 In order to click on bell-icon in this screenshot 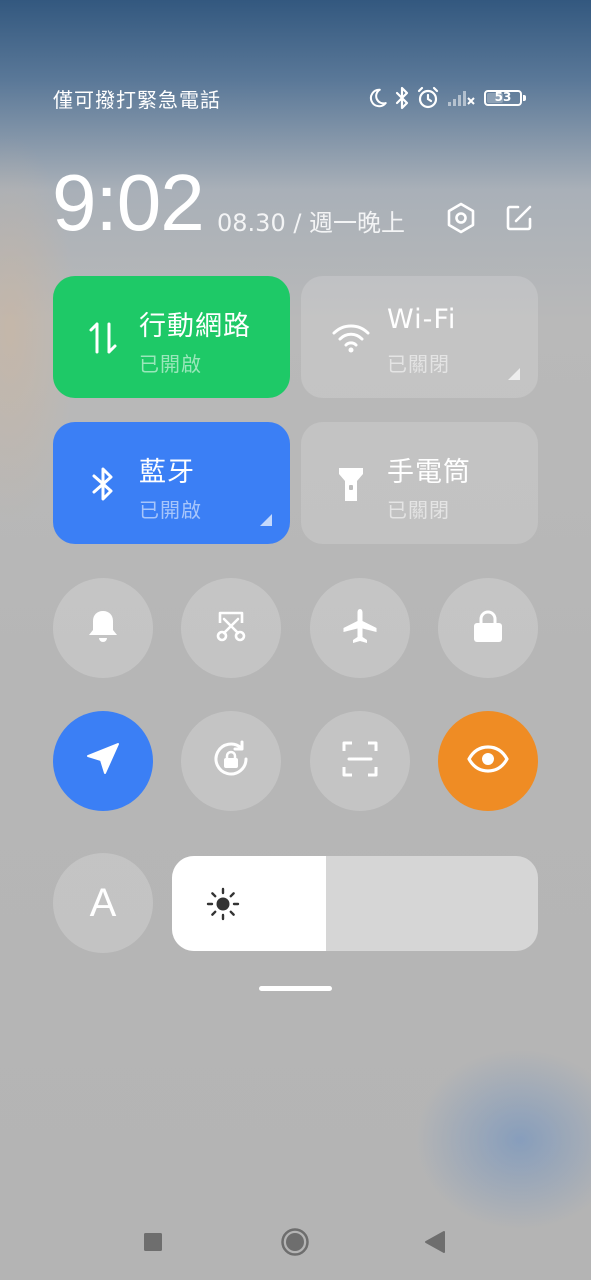, I will do `click(103, 628)`.